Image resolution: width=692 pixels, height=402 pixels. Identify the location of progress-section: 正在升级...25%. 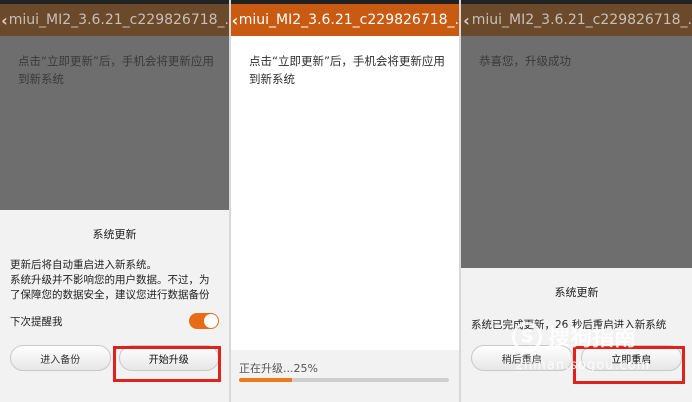
(345, 376).